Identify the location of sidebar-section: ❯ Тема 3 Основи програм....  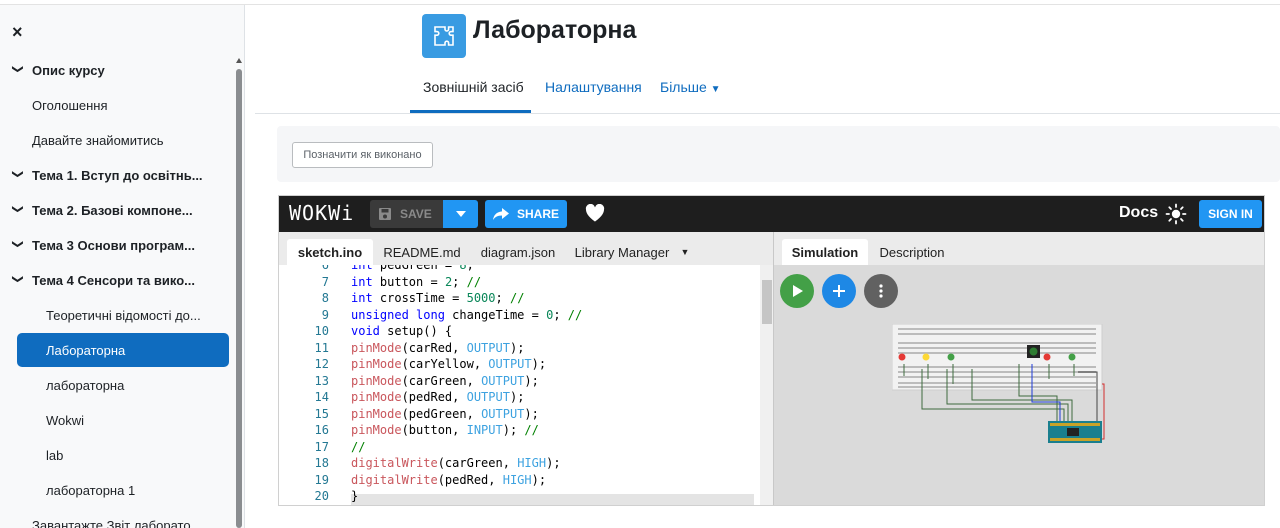
(116, 245).